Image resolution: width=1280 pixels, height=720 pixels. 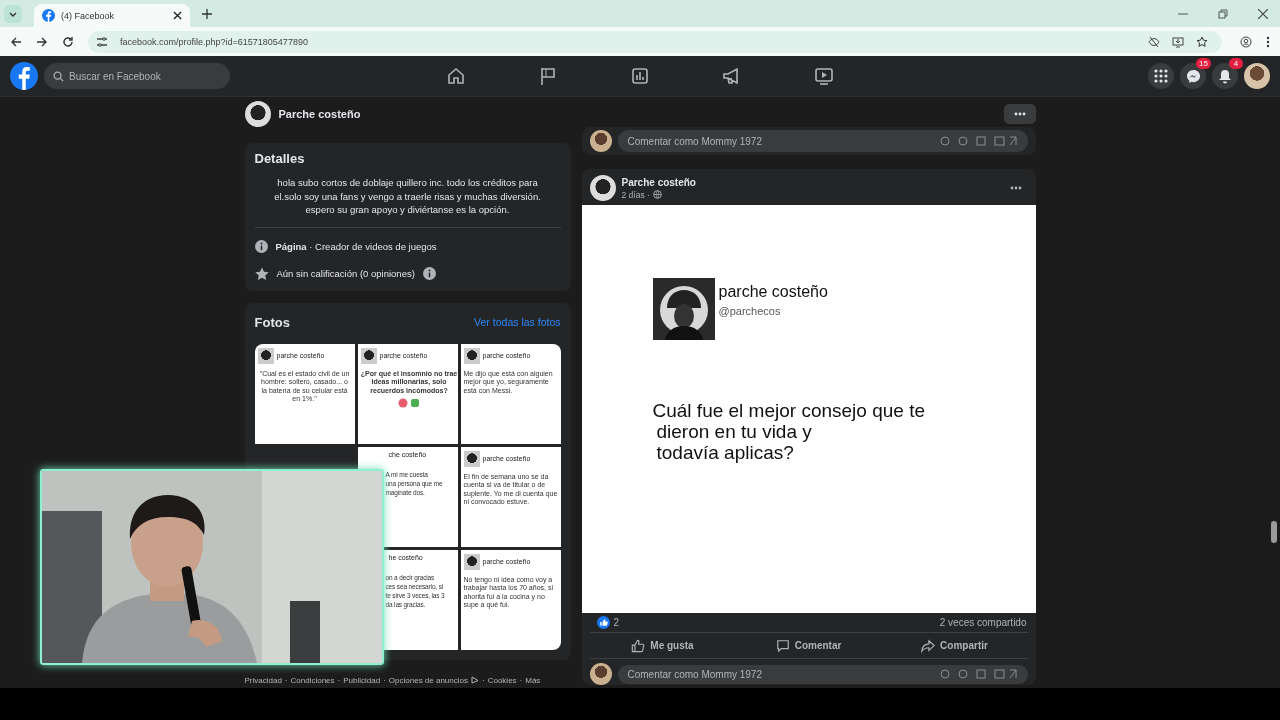 What do you see at coordinates (750, 311) in the screenshot?
I see `image-account-handle: @parchecos` at bounding box center [750, 311].